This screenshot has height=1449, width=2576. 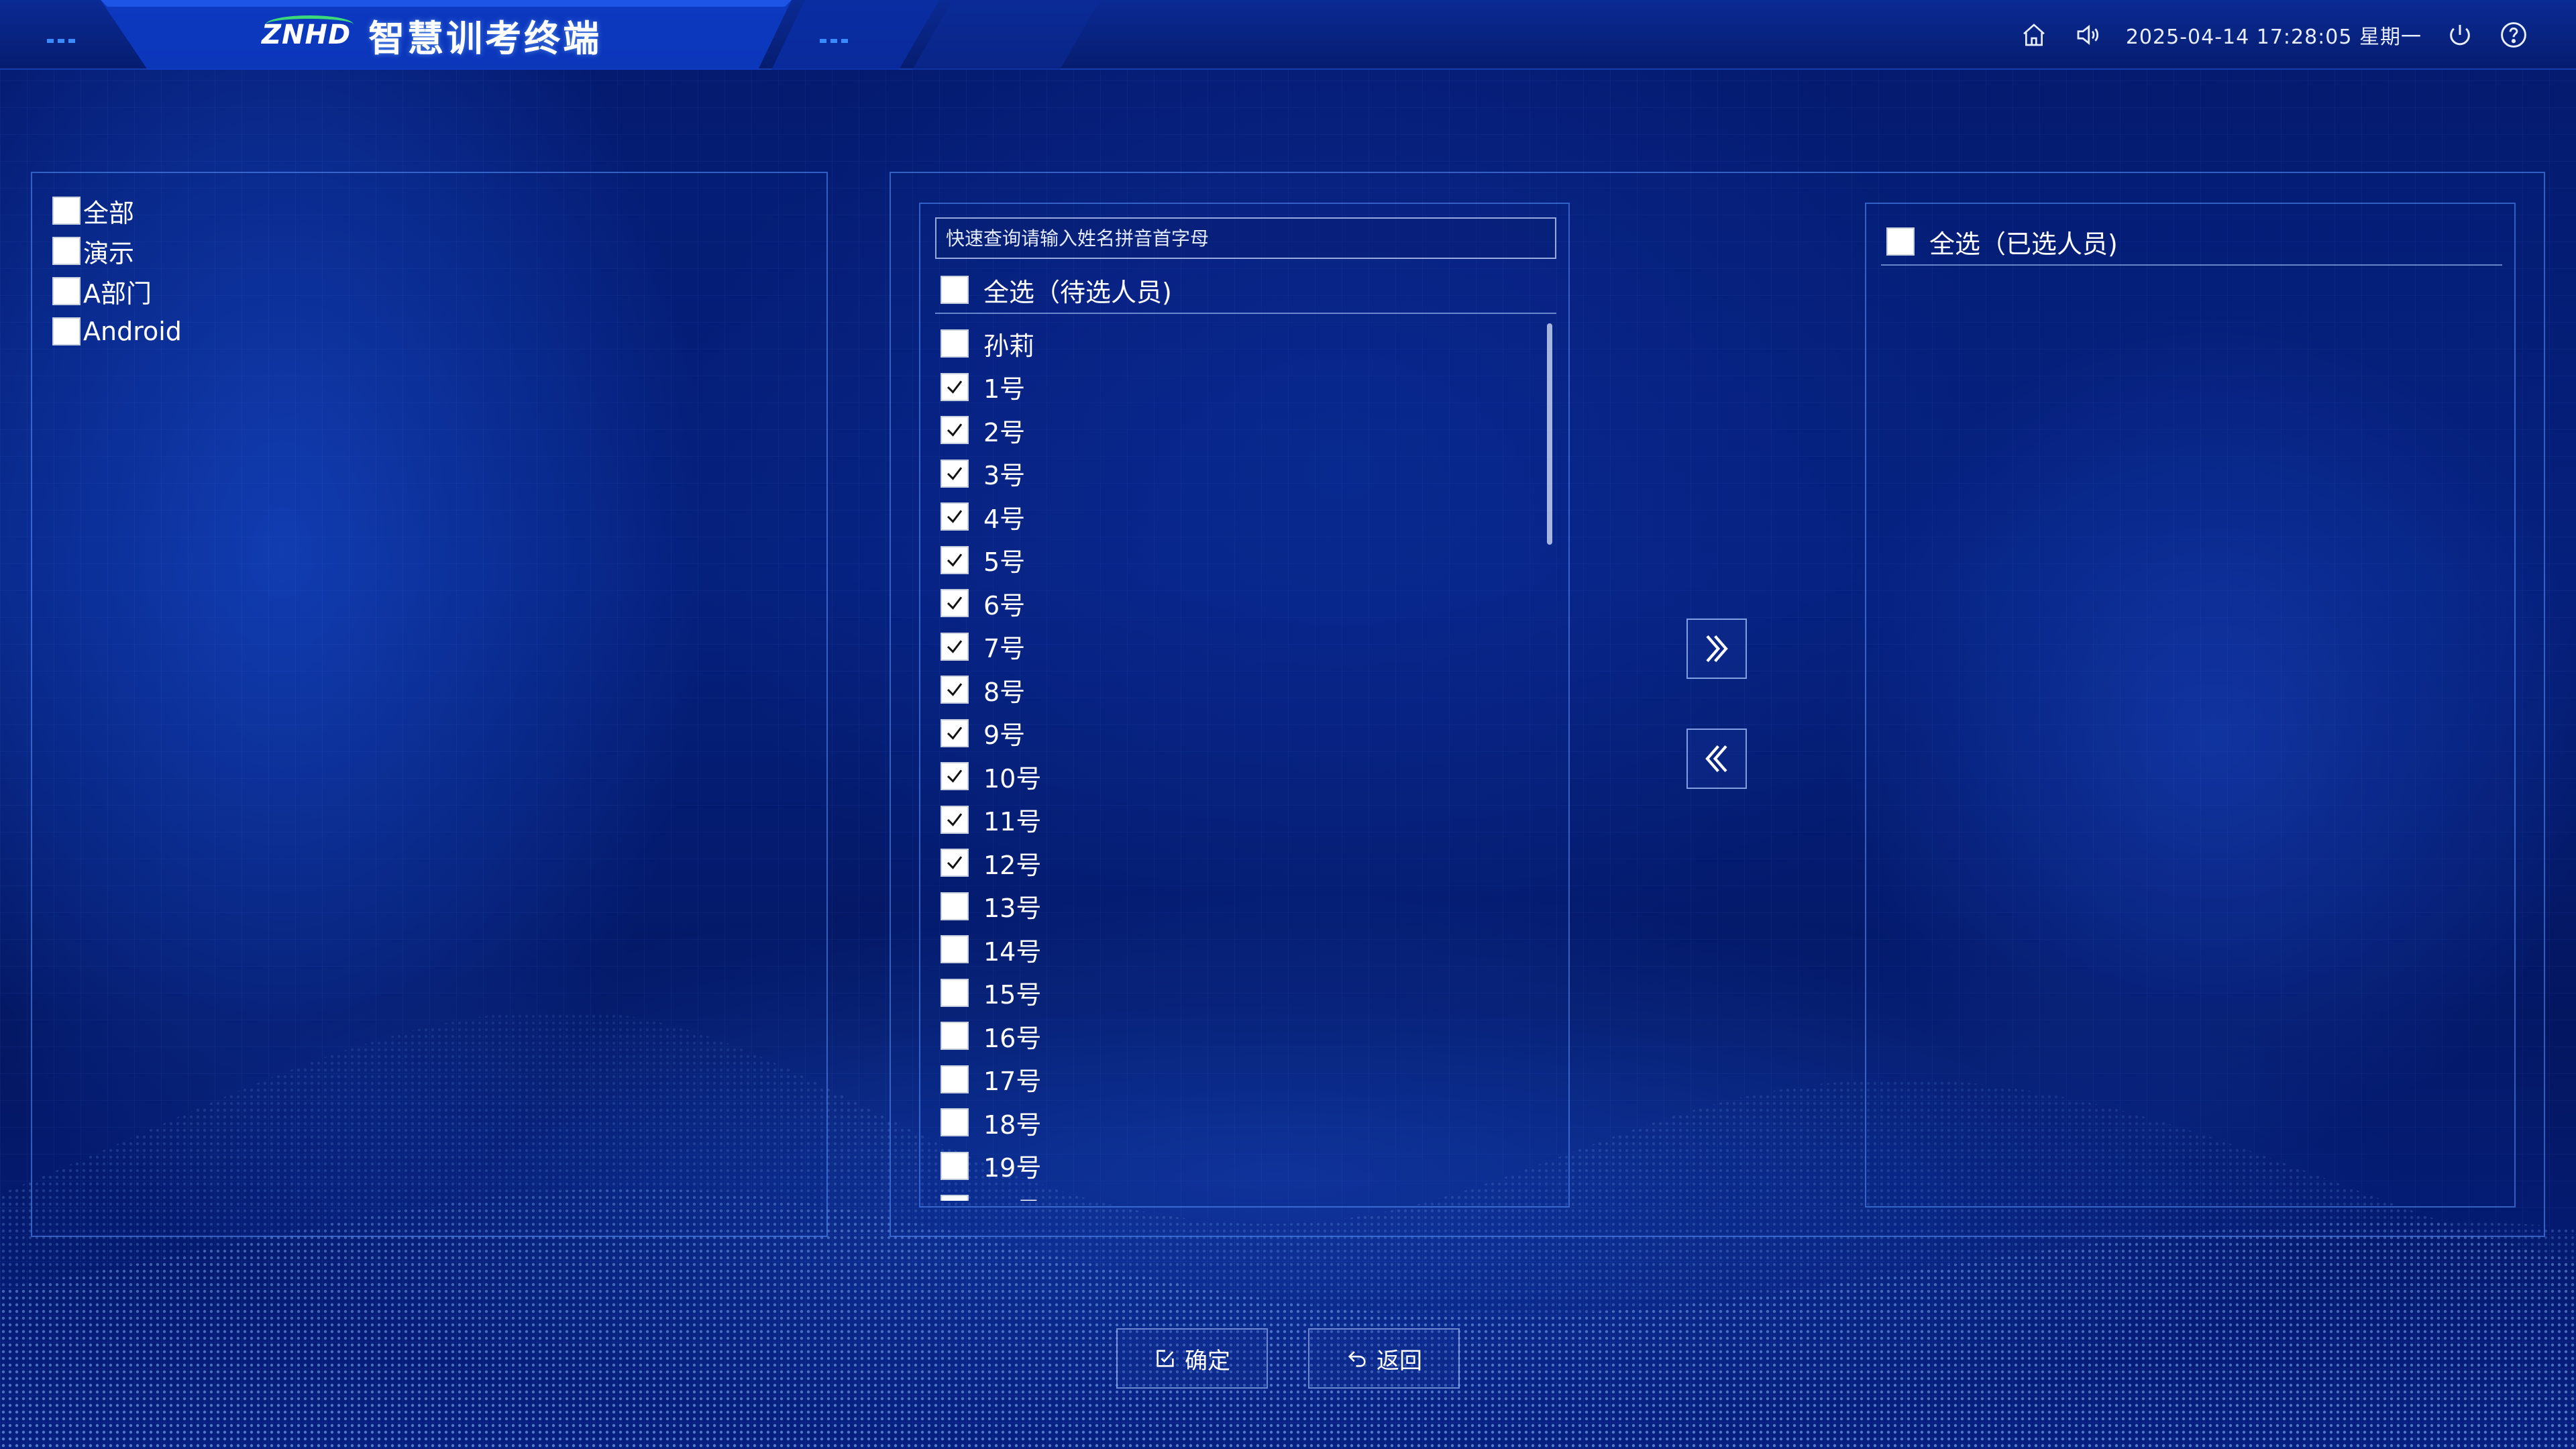 What do you see at coordinates (1236, 560) in the screenshot?
I see `person-item: 5号` at bounding box center [1236, 560].